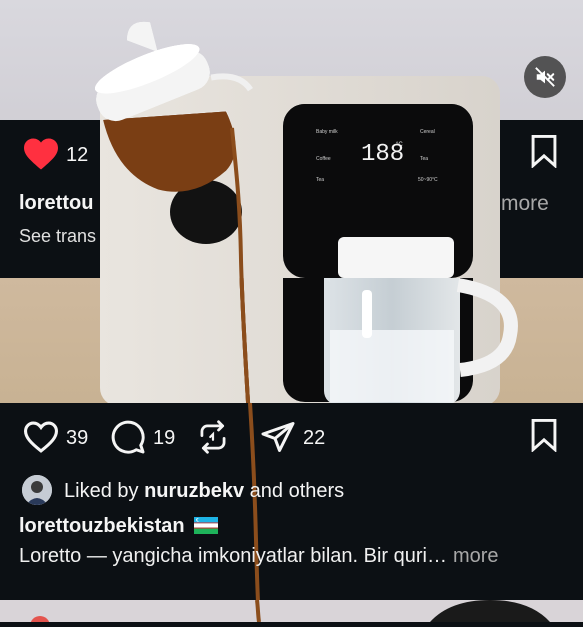 This screenshot has height=627, width=583. I want to click on svg-text: Baby milk, so click(327, 132).